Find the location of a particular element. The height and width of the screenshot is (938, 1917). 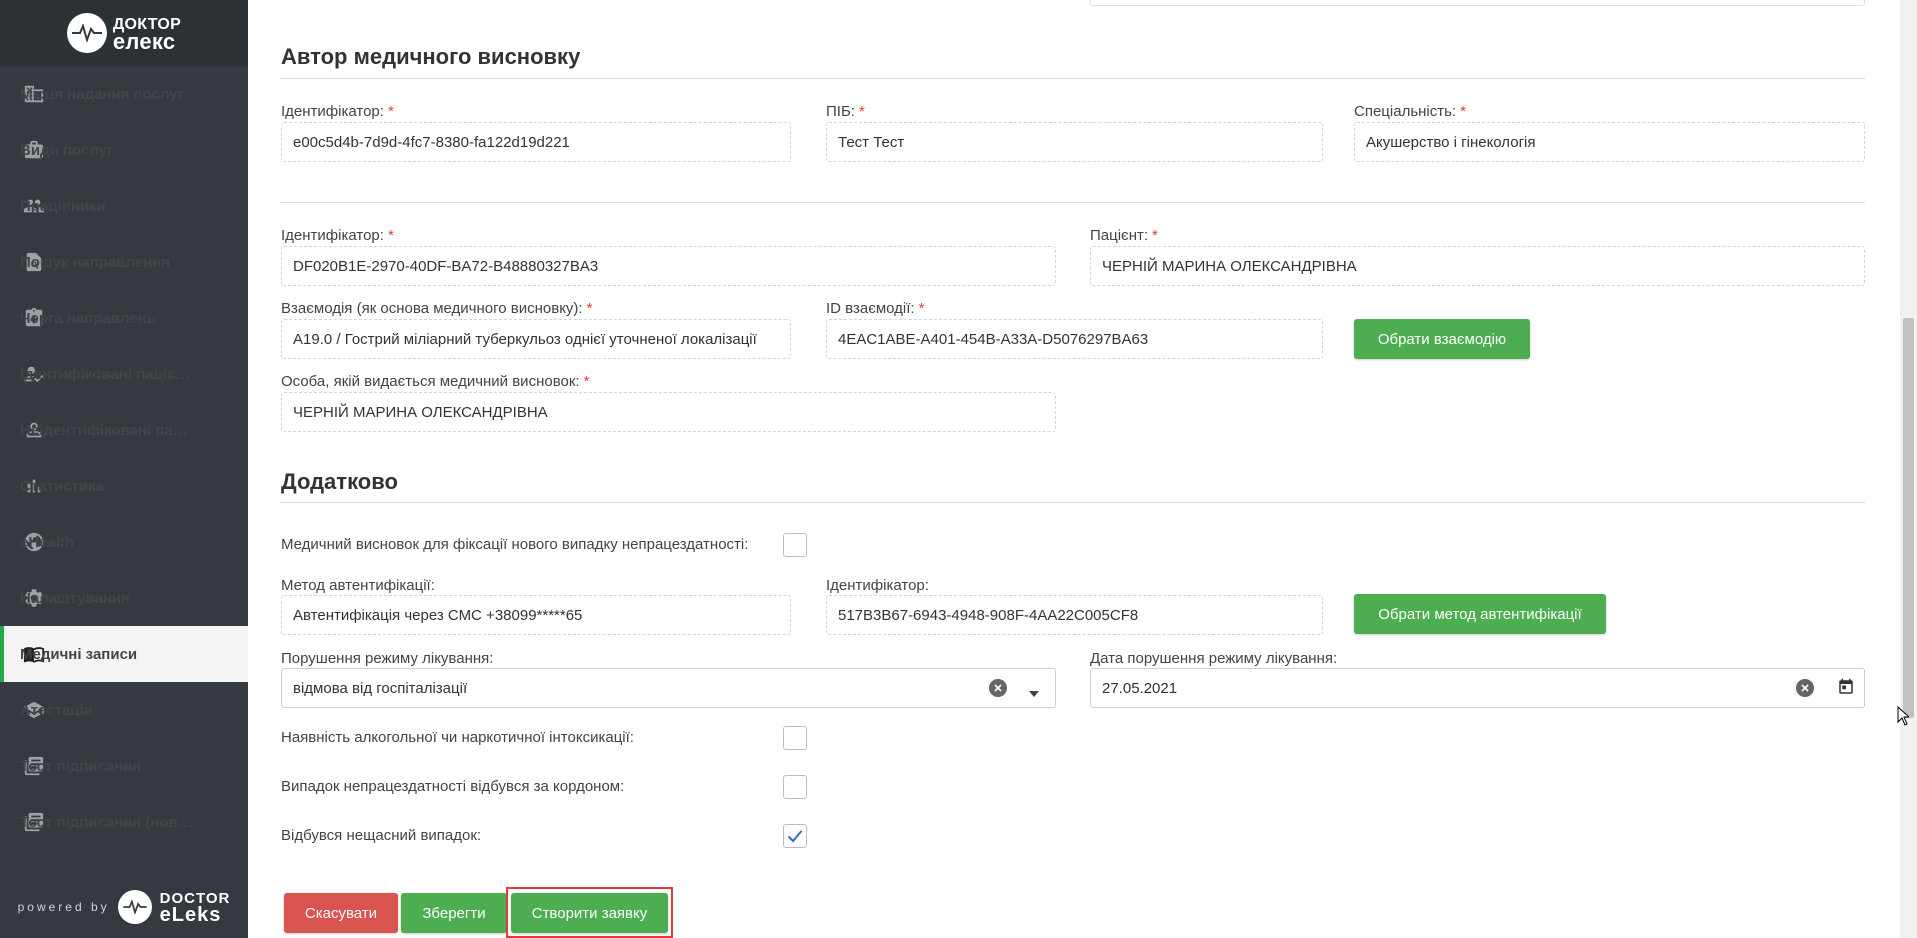

vertical-scrollbar is located at coordinates (1908, 469).